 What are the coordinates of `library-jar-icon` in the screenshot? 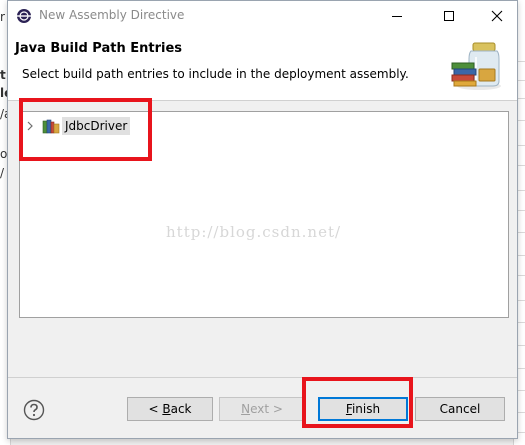 It's located at (476, 66).